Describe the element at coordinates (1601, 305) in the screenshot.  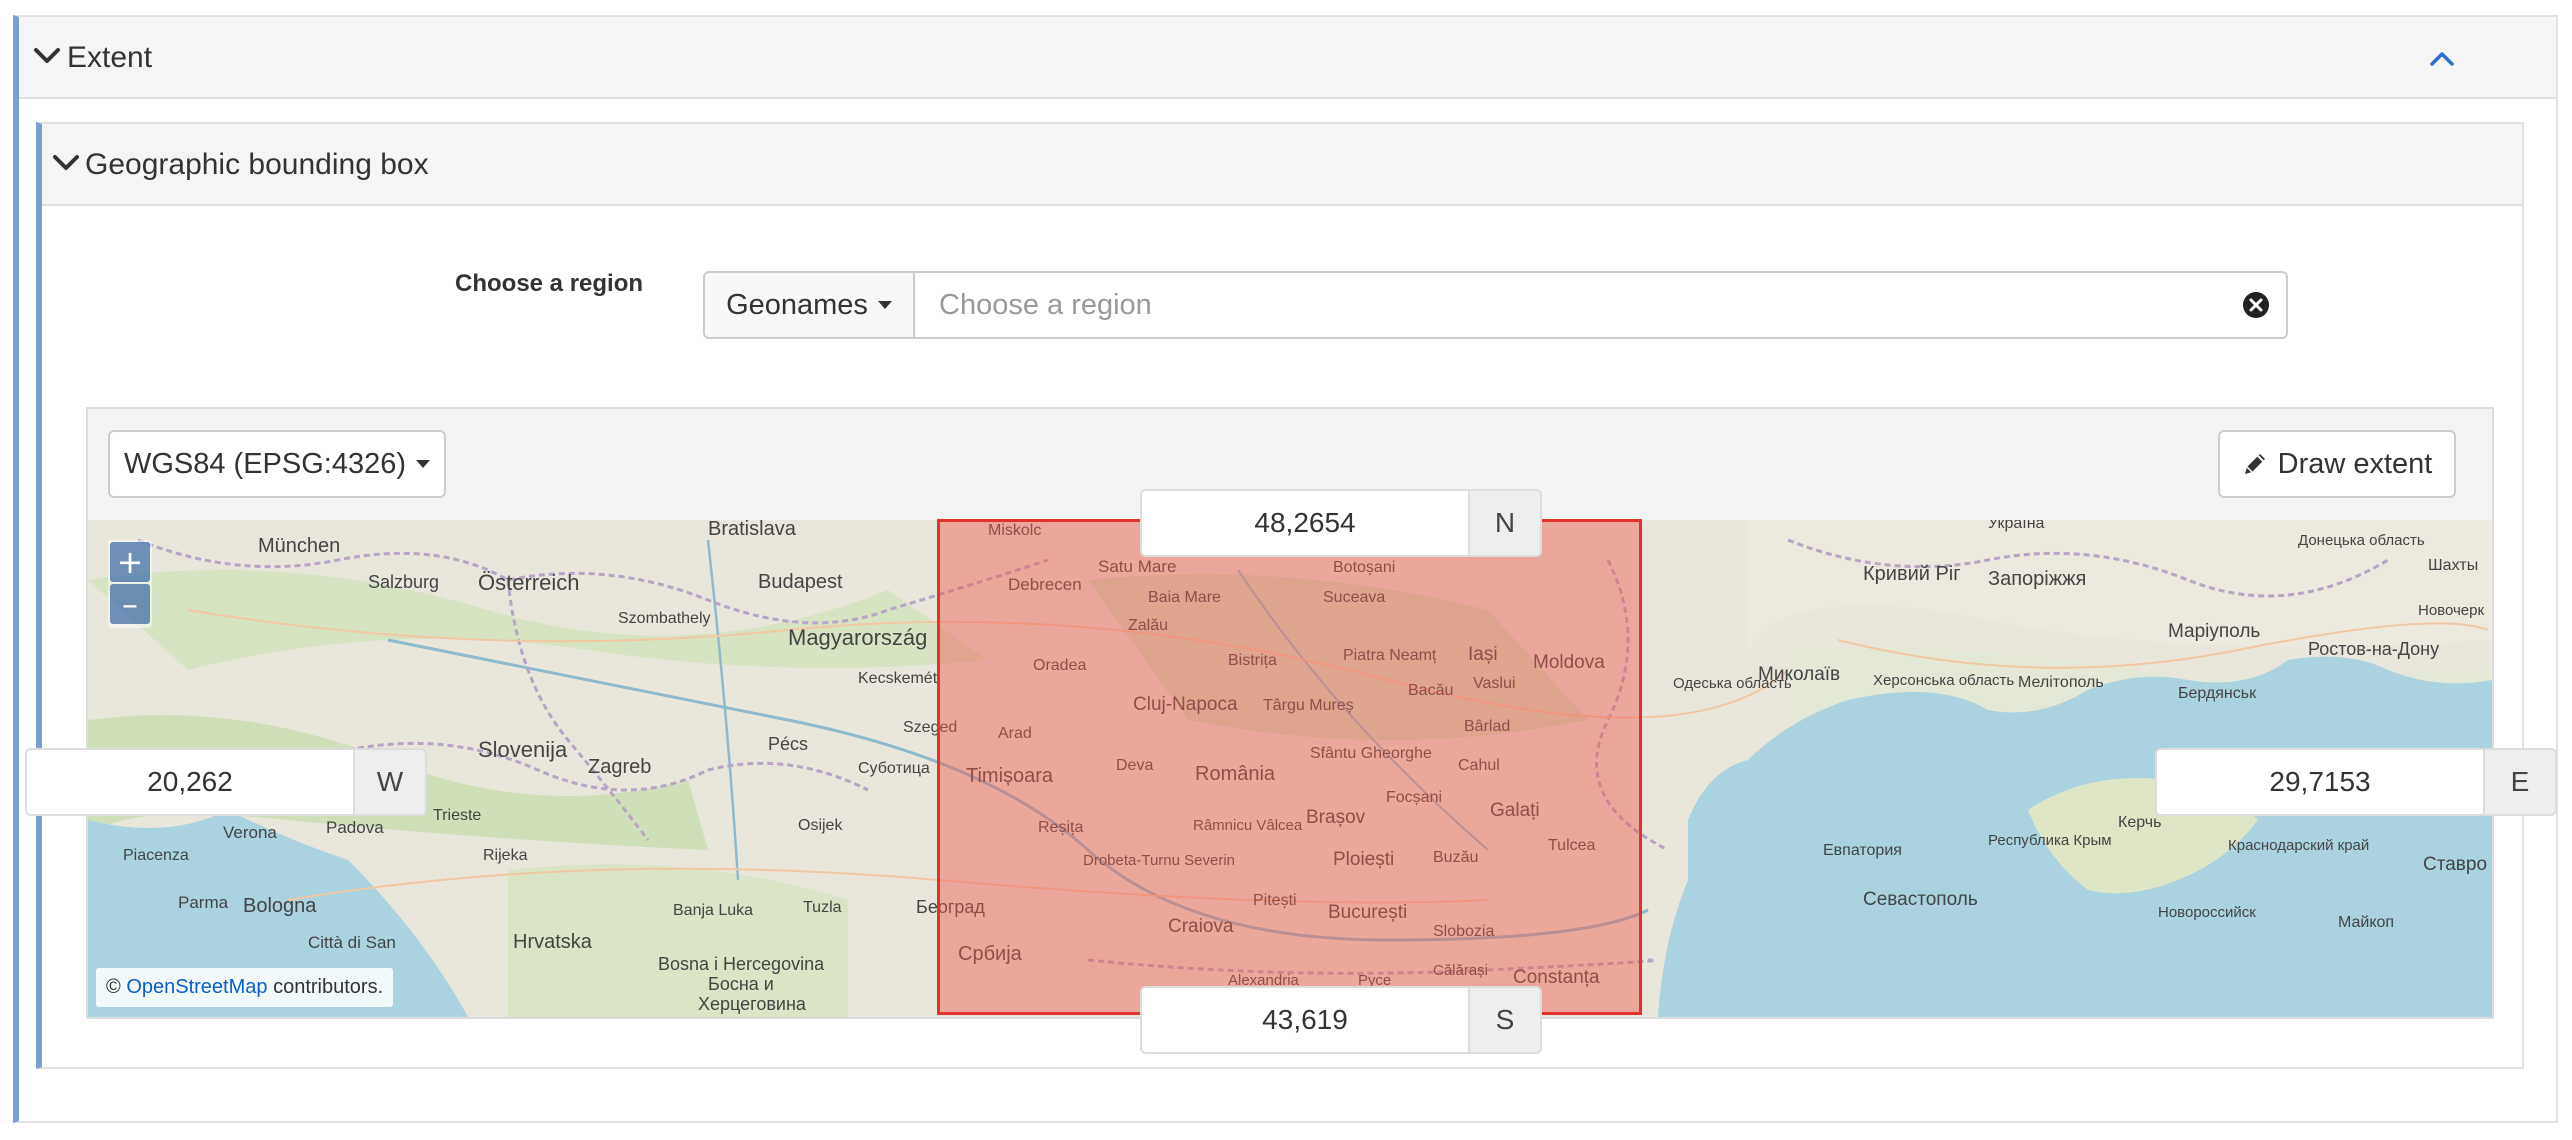
I see `region-search-input` at that location.